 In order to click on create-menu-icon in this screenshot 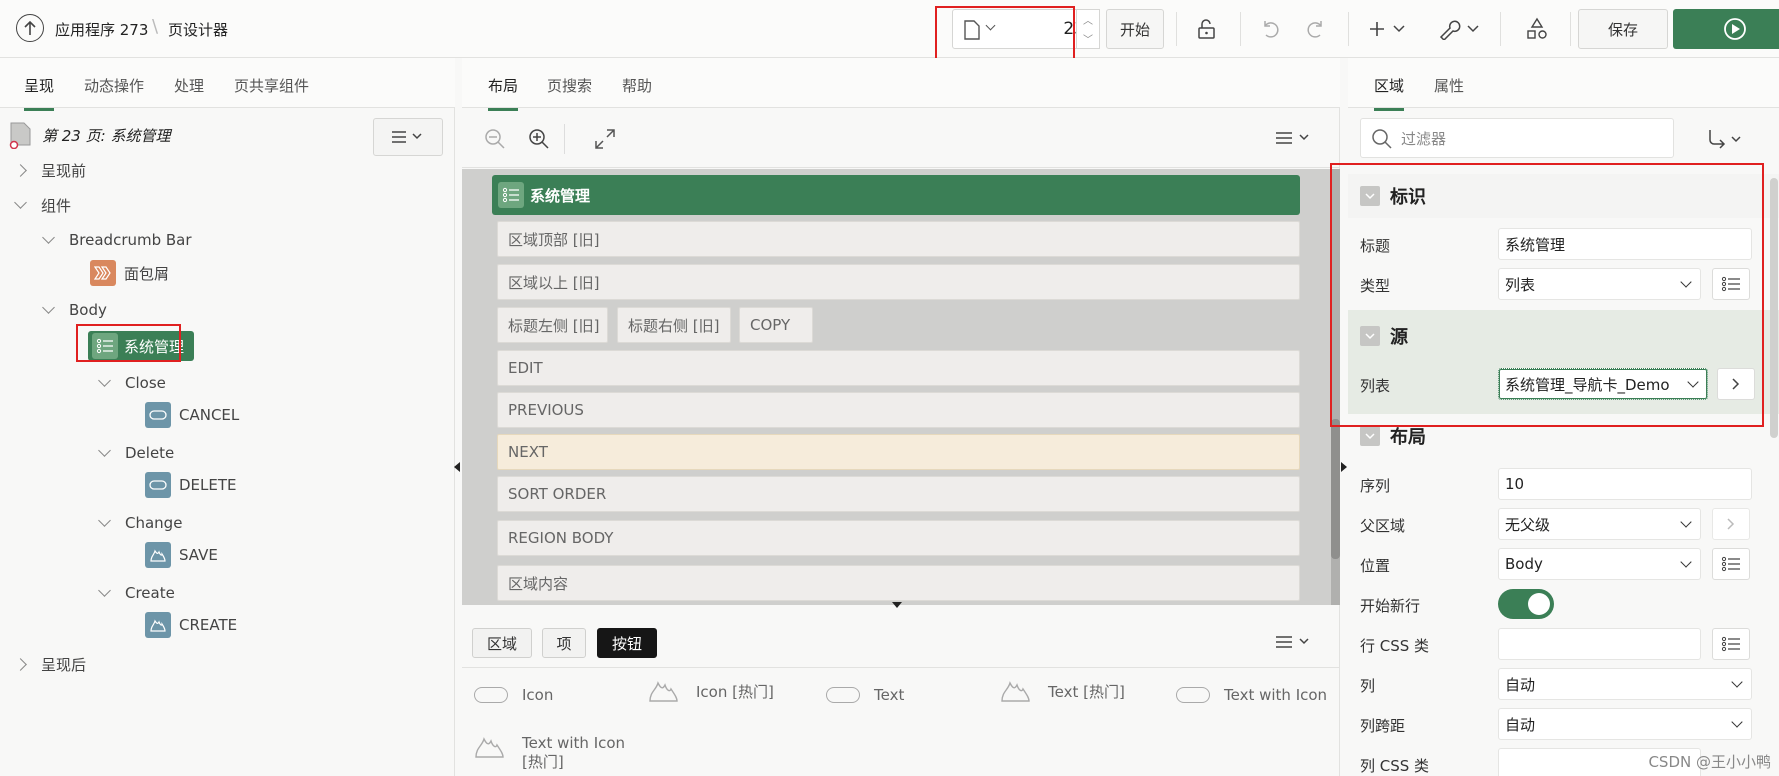, I will do `click(1388, 29)`.